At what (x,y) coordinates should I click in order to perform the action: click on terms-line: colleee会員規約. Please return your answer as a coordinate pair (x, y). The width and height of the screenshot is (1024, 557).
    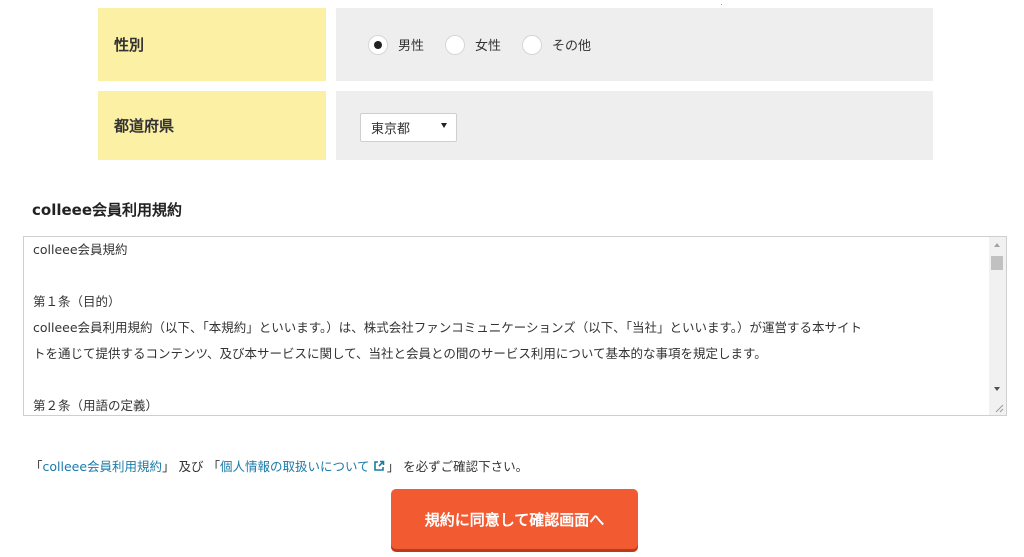
    Looking at the image, I should click on (80, 249).